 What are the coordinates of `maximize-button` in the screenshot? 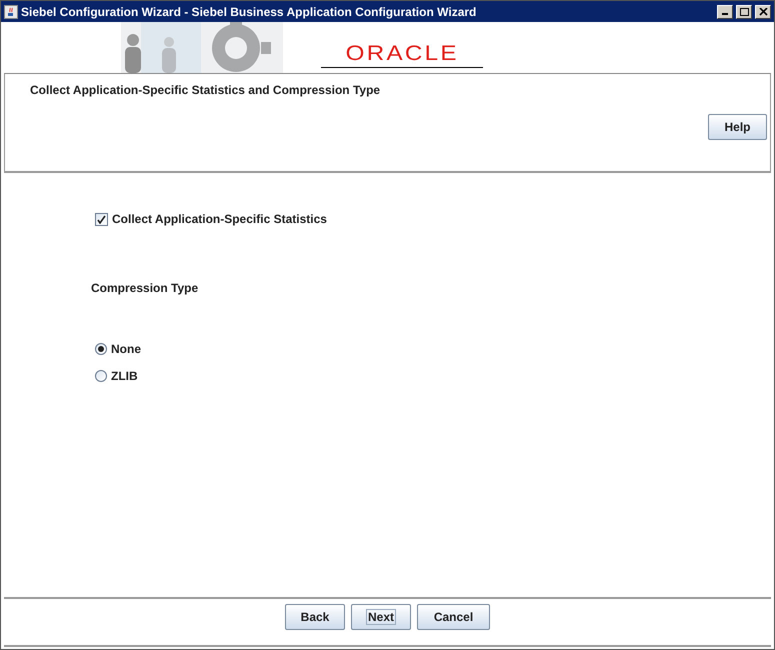 It's located at (744, 11).